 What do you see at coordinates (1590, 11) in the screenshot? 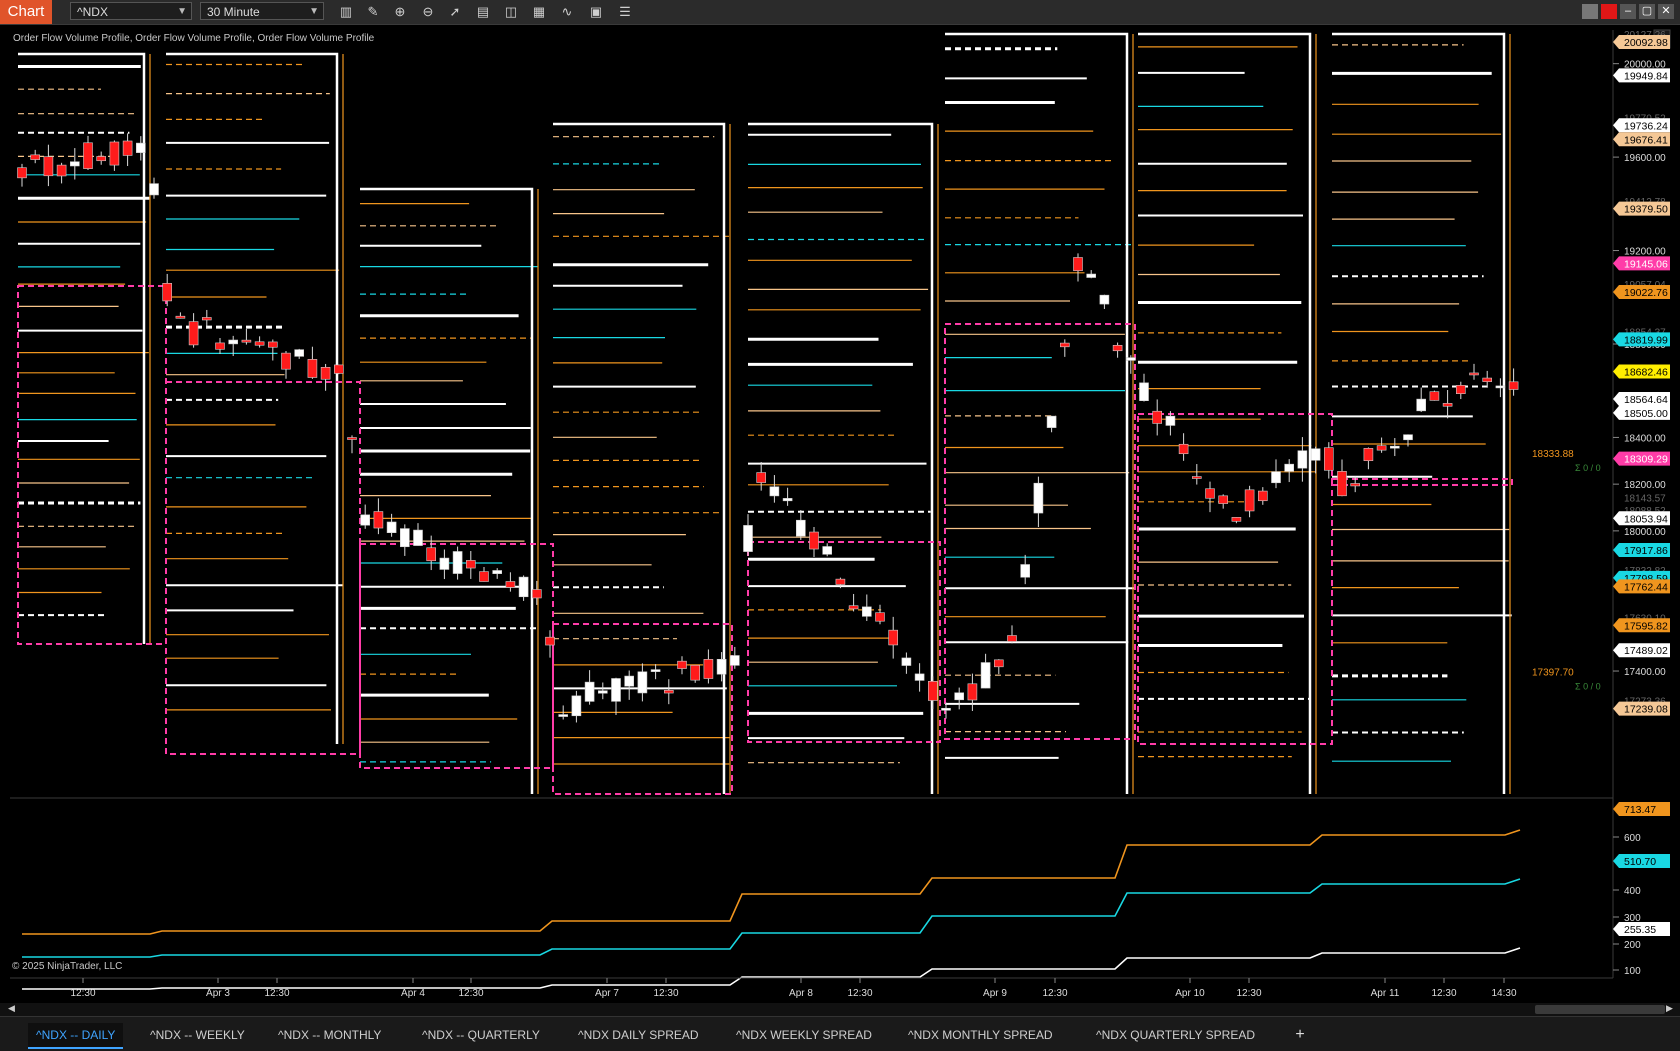
I see `restore-grey-icon` at bounding box center [1590, 11].